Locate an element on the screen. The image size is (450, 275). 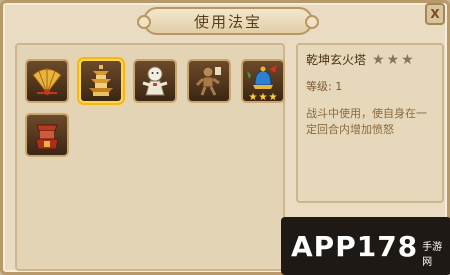
dialog-title: 使用法宝 is located at coordinates (227, 21).